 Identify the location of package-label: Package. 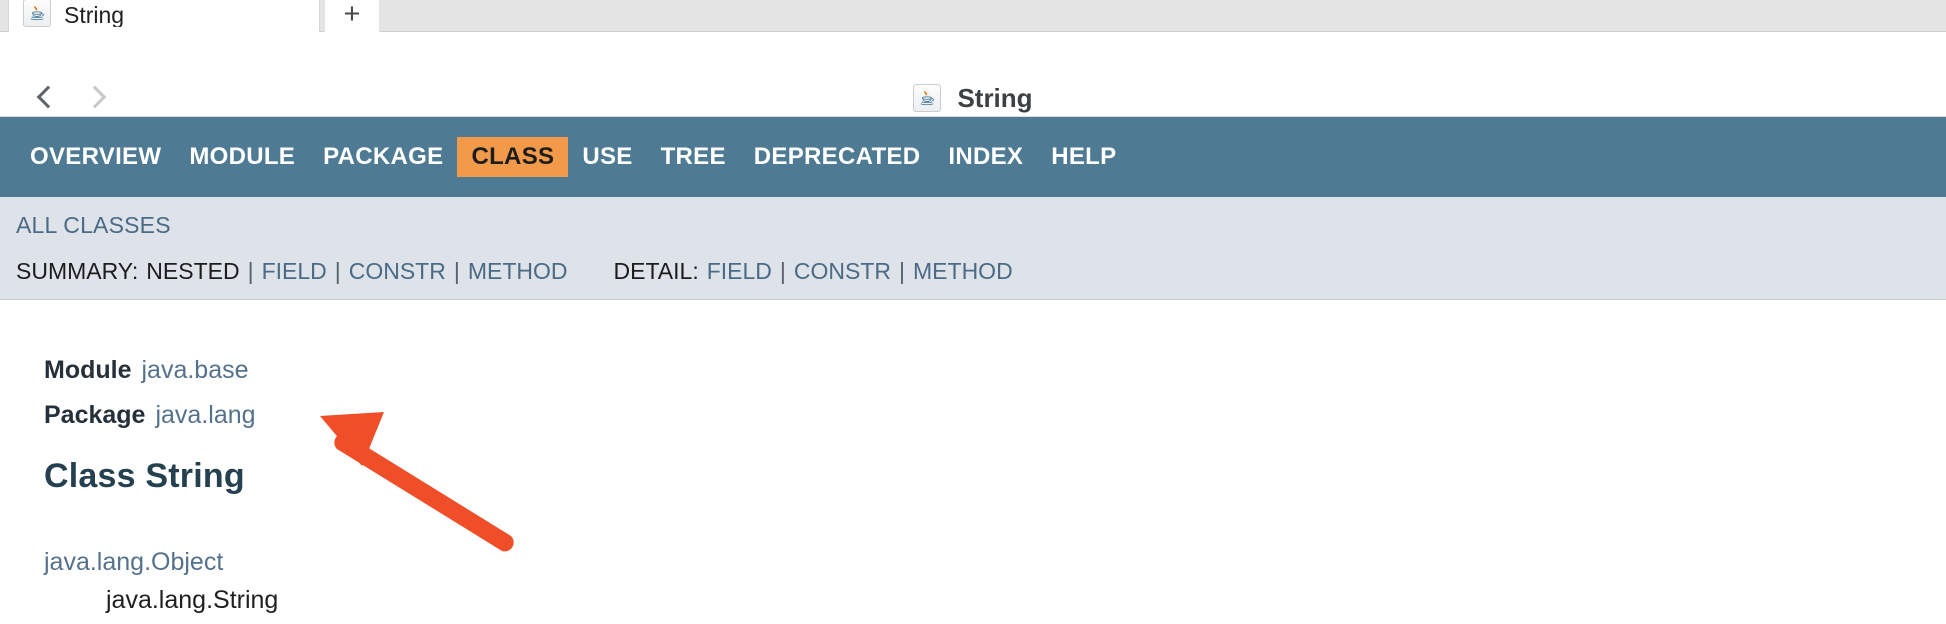
(95, 415).